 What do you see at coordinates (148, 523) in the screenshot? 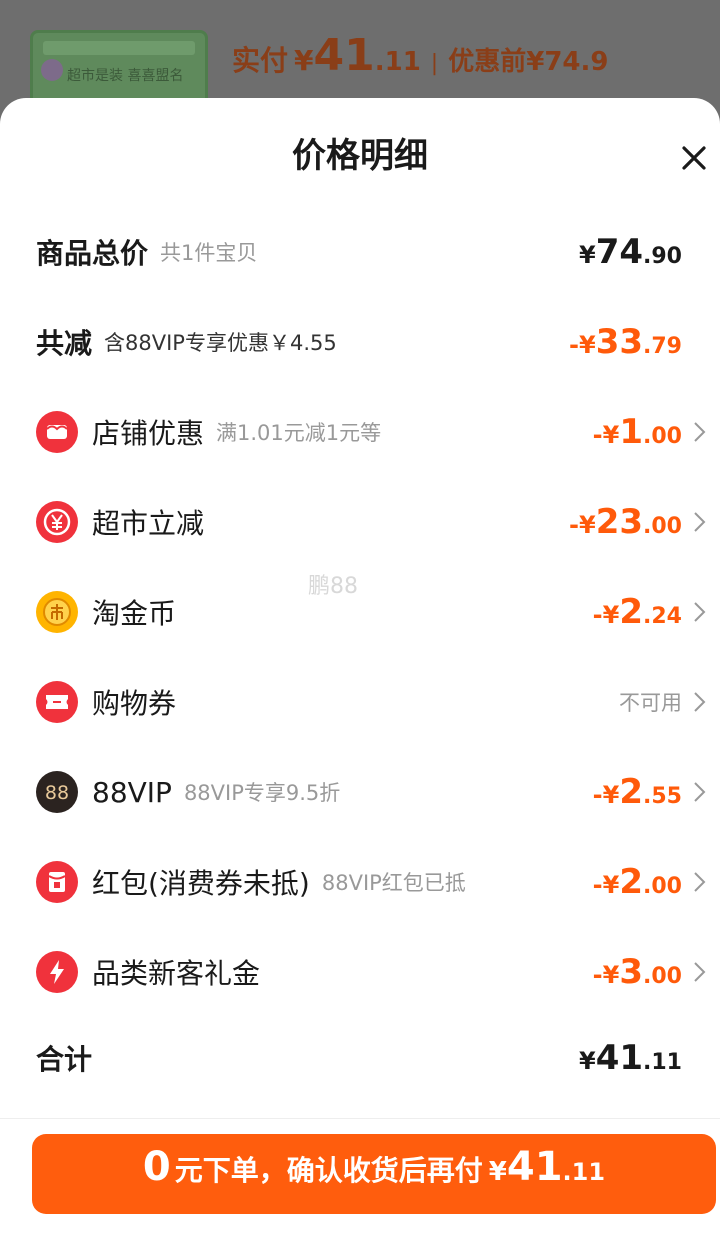
I see `row-label: 超市立减` at bounding box center [148, 523].